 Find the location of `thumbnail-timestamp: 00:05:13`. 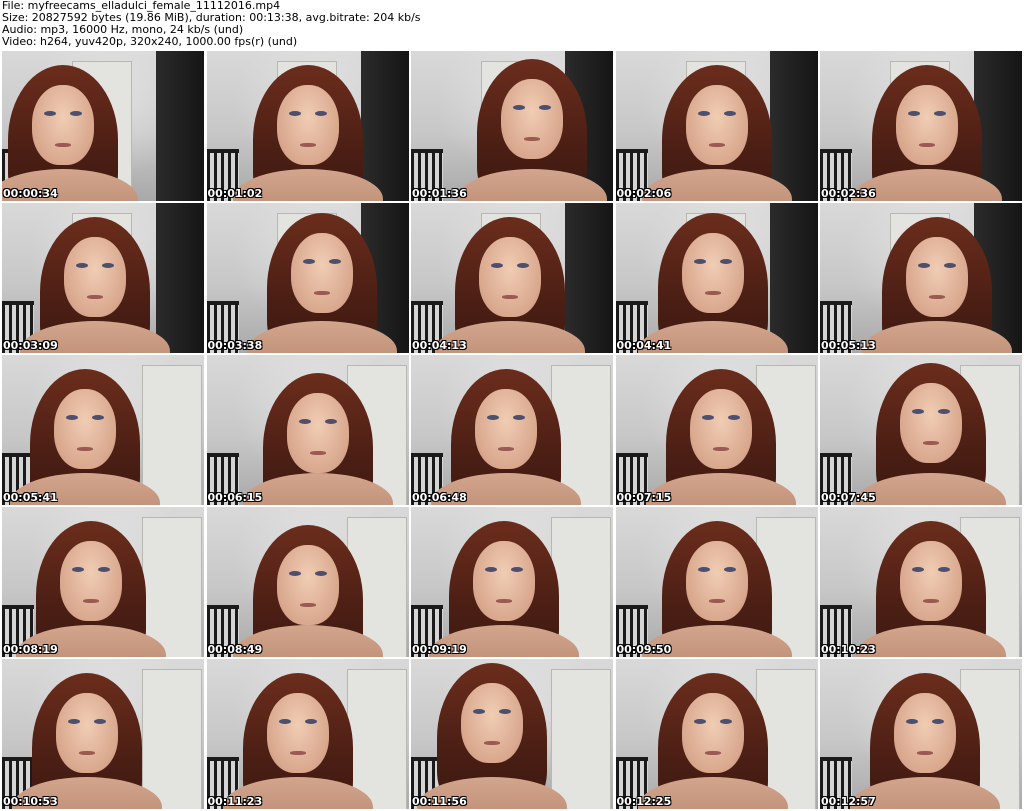

thumbnail-timestamp: 00:05:13 is located at coordinates (848, 345).